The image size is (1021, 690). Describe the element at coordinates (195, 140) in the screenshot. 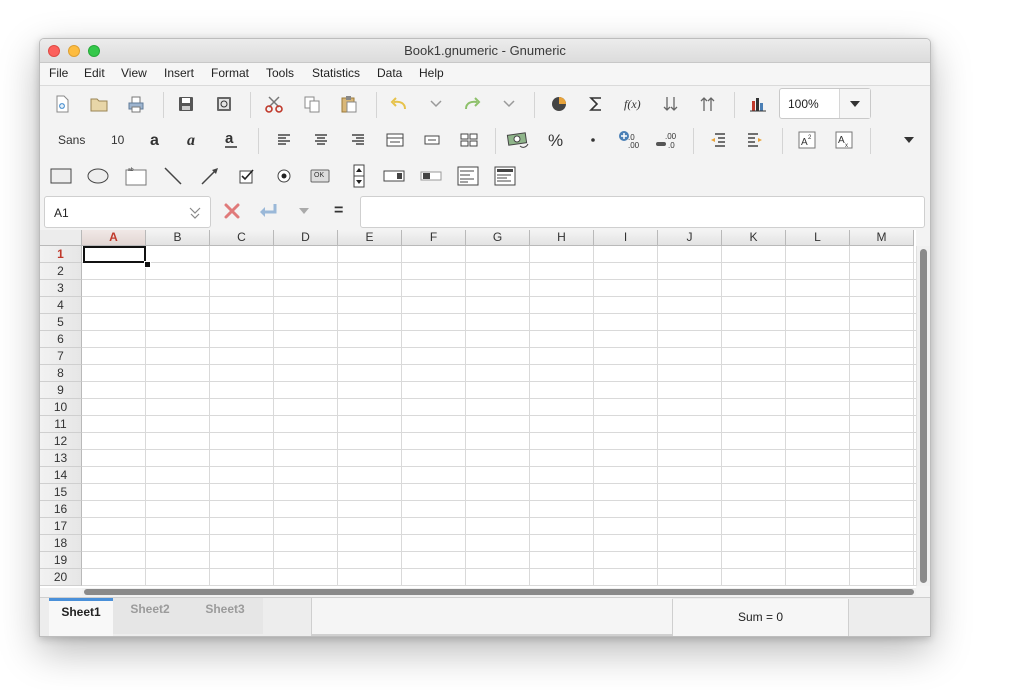

I see `italic-icon: a` at that location.